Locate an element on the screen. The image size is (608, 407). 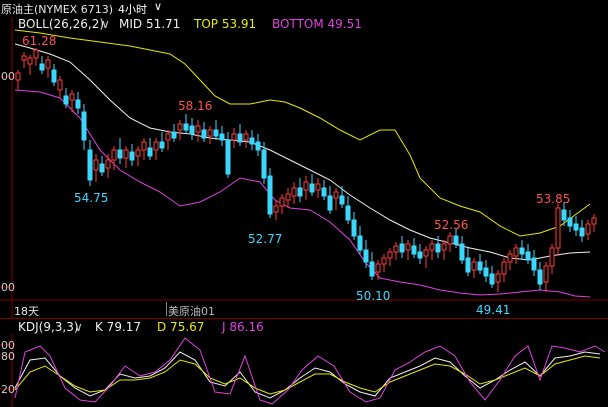
kdj-d-line is located at coordinates (307, 375).